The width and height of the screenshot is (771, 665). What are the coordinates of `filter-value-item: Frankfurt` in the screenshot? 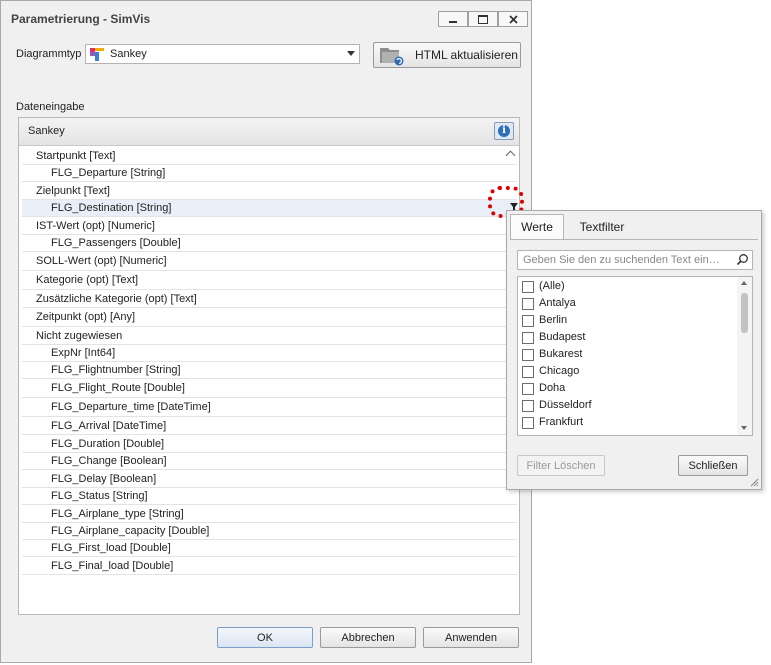 It's located at (627, 422).